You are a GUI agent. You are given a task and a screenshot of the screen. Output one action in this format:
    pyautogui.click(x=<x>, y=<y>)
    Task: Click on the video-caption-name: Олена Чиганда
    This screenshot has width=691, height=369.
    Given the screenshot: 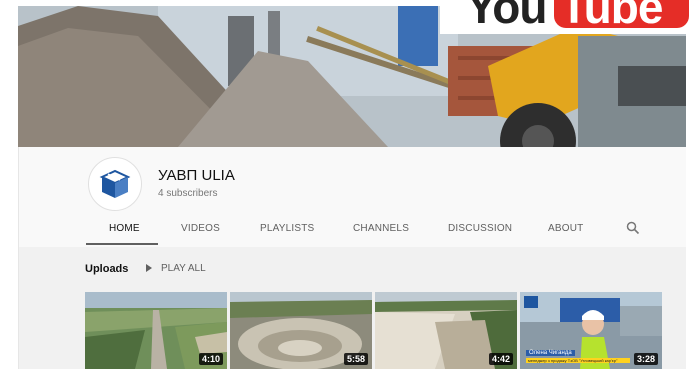 What is the action you would take?
    pyautogui.click(x=550, y=353)
    